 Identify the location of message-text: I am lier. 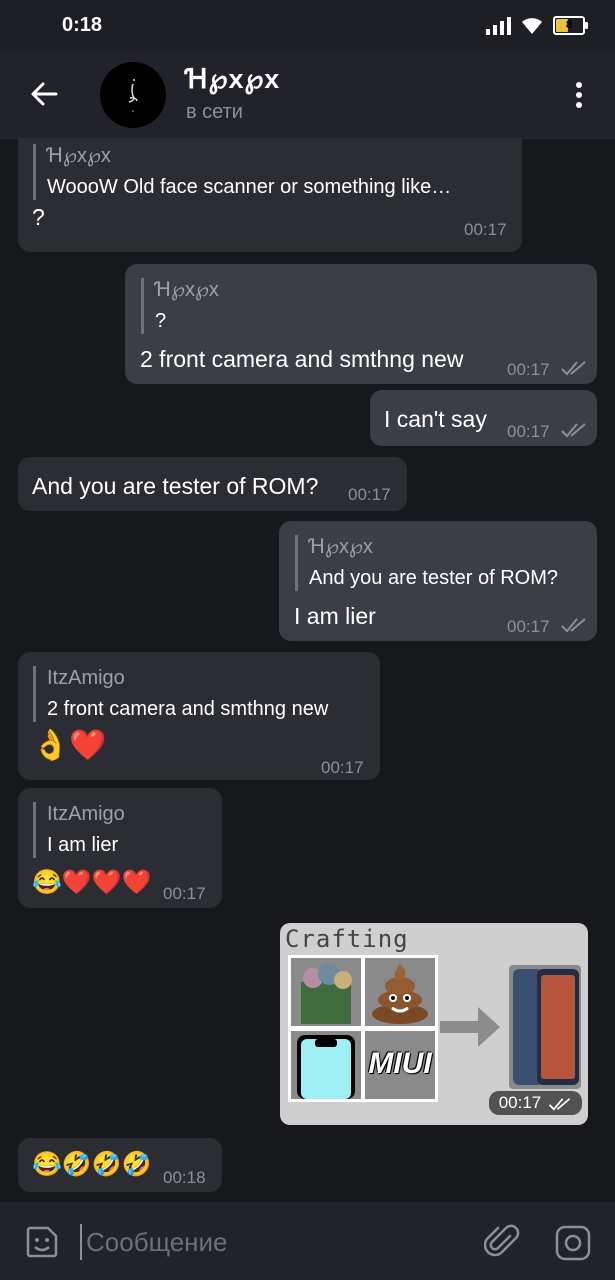
(335, 616).